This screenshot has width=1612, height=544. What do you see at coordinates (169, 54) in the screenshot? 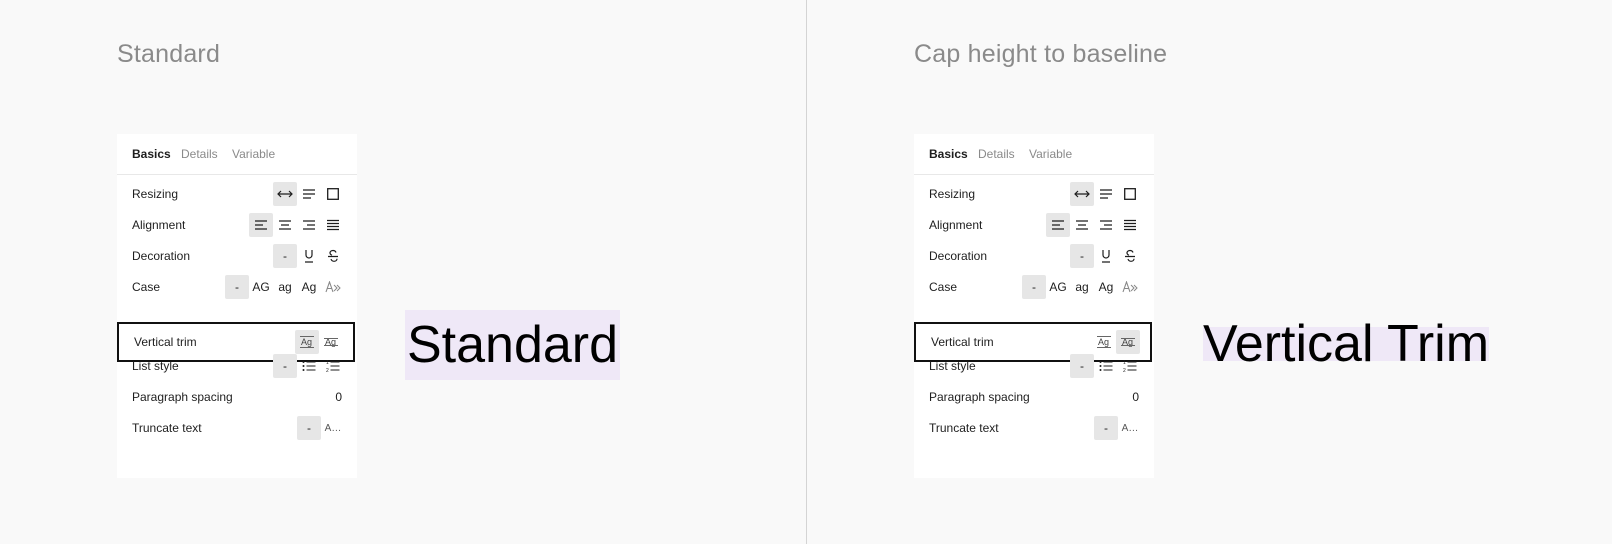
I see `section-title: Standard` at bounding box center [169, 54].